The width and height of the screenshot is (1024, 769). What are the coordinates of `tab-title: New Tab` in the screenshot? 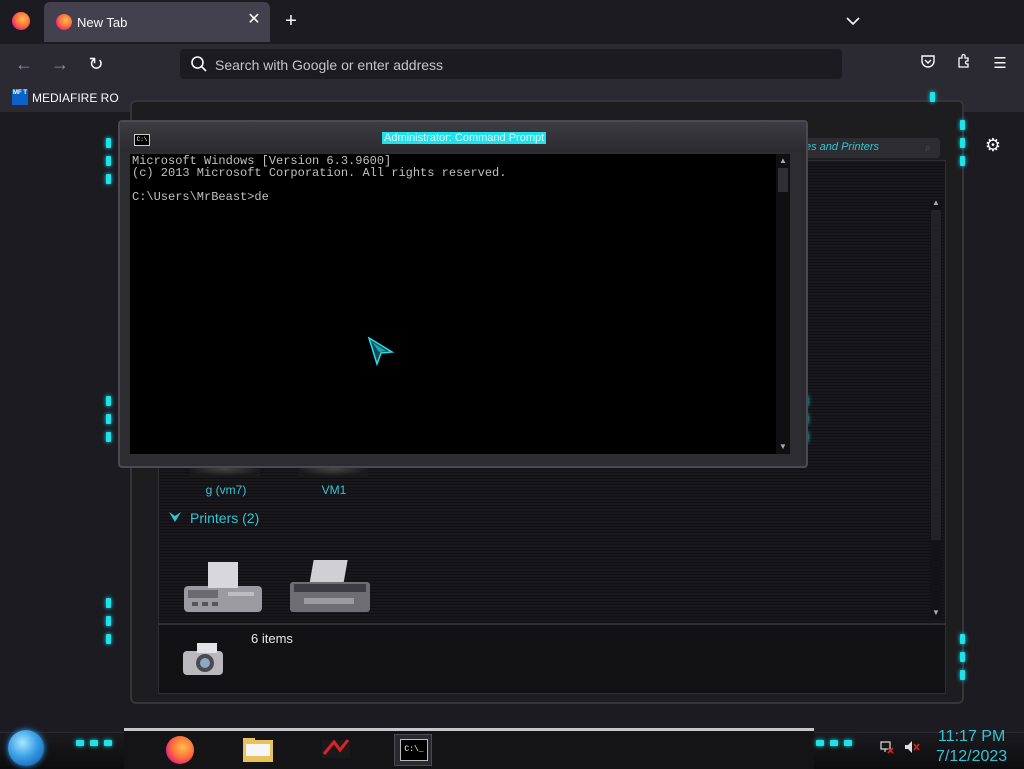 It's located at (102, 22).